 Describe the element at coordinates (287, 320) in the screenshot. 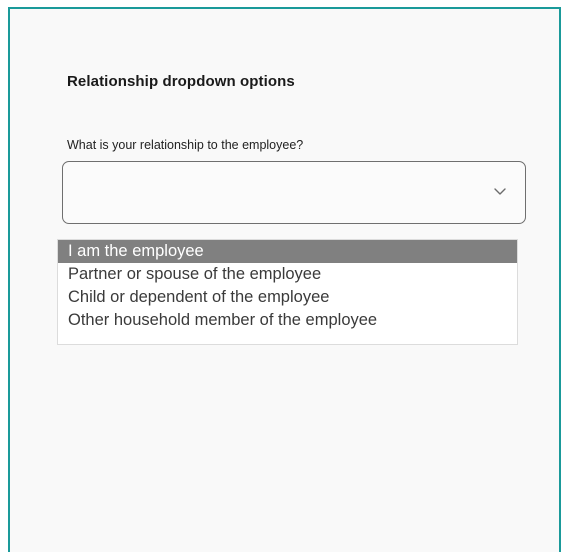

I see `option-other-household-member: Other household member of the employee` at that location.